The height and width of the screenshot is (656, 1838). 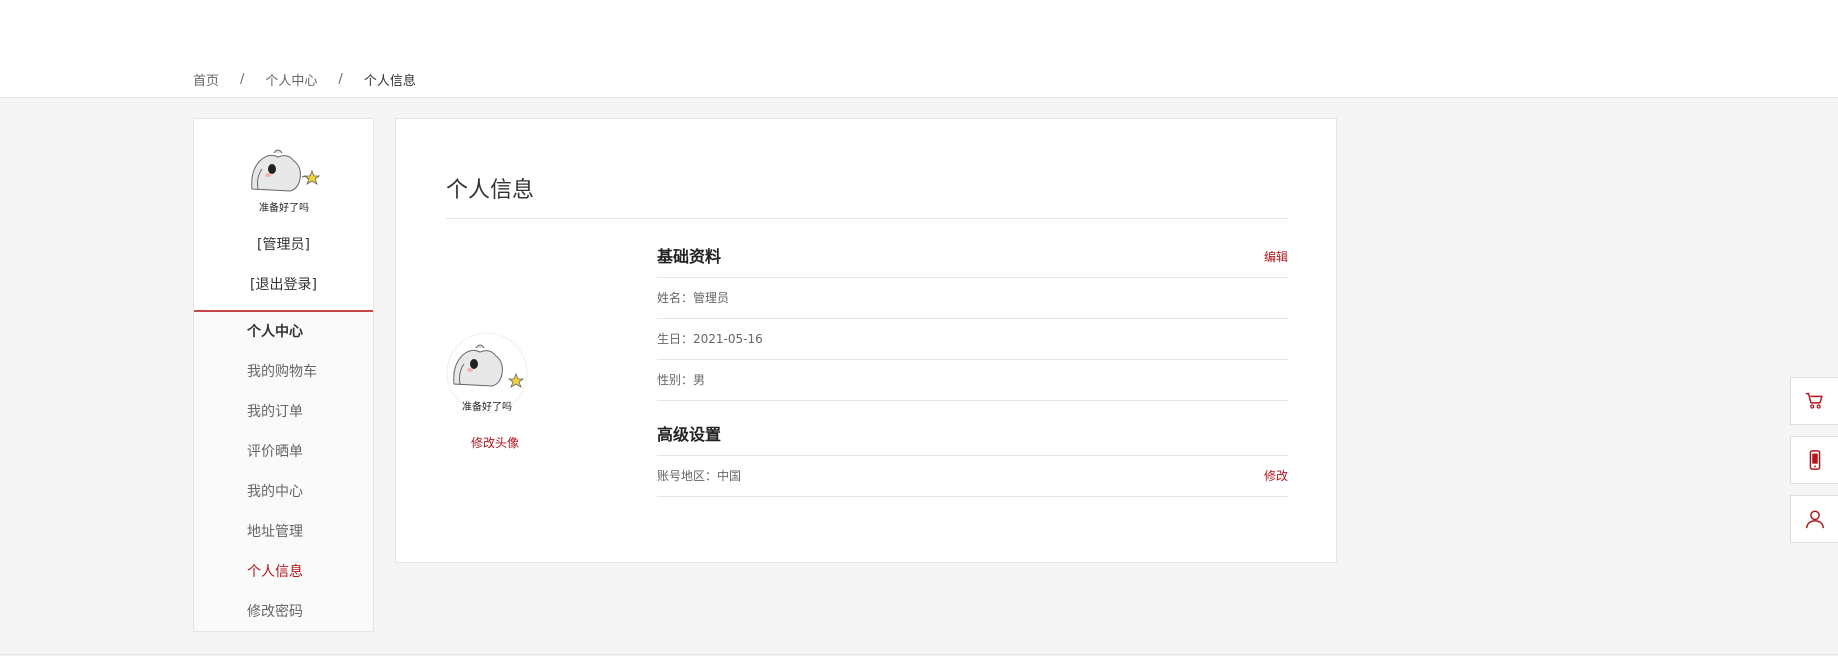 What do you see at coordinates (283, 412) in the screenshot?
I see `sidebar-item-orders: 我的订单` at bounding box center [283, 412].